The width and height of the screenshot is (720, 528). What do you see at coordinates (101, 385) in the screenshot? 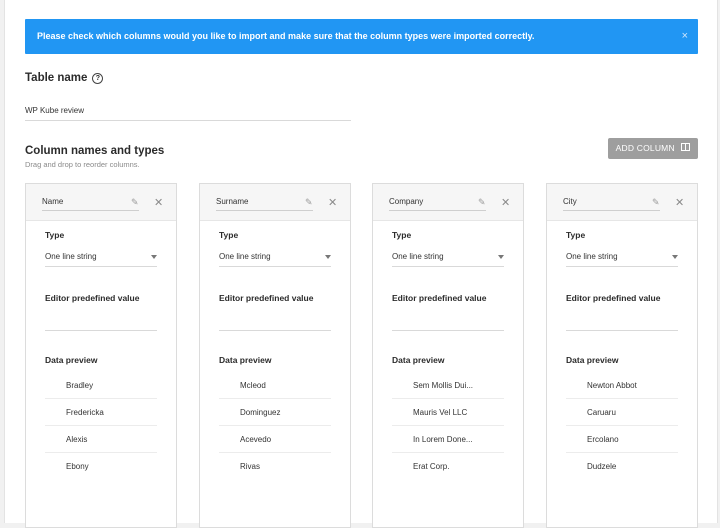
I see `preview-row: Bradley` at bounding box center [101, 385].